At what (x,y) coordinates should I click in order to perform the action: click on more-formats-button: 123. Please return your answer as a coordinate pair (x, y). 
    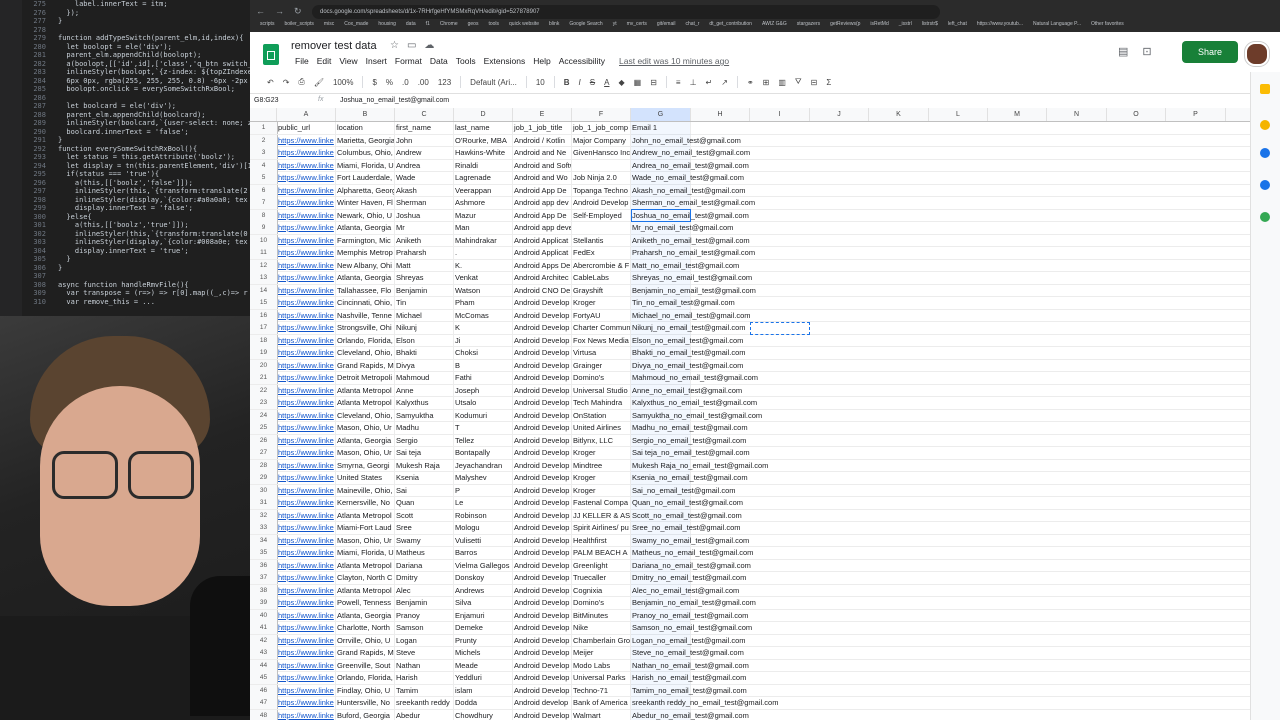
    Looking at the image, I should click on (444, 82).